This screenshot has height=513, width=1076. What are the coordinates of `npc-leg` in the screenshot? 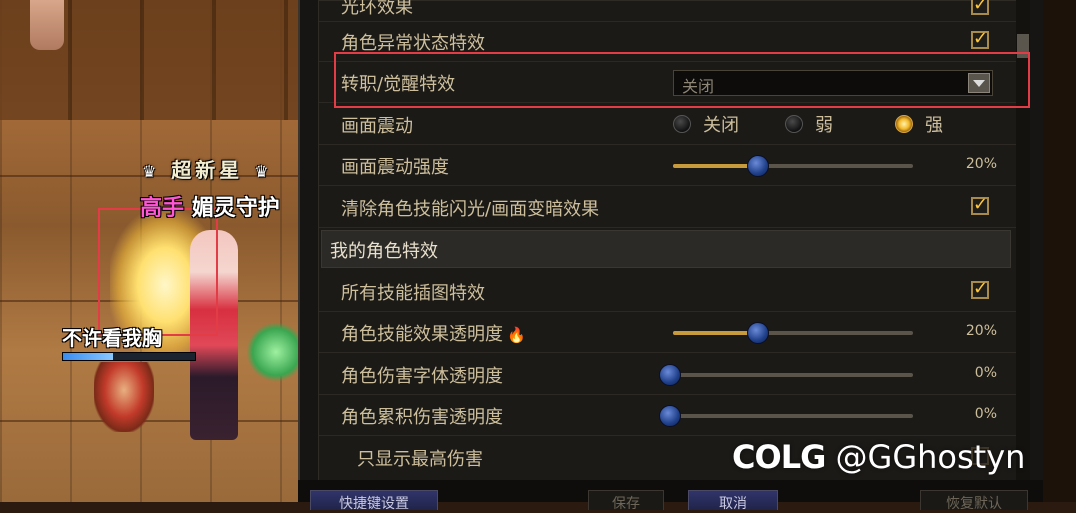 It's located at (47, 25).